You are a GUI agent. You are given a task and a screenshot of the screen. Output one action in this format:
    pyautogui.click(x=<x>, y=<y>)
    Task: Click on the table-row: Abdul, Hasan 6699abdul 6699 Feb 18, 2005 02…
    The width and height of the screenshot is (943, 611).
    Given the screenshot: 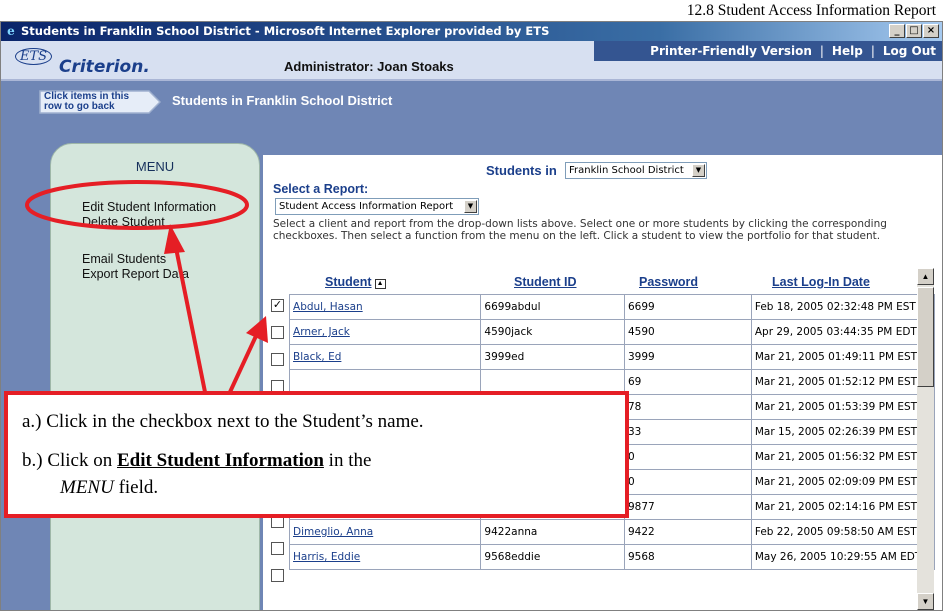 What is the action you would take?
    pyautogui.click(x=612, y=307)
    